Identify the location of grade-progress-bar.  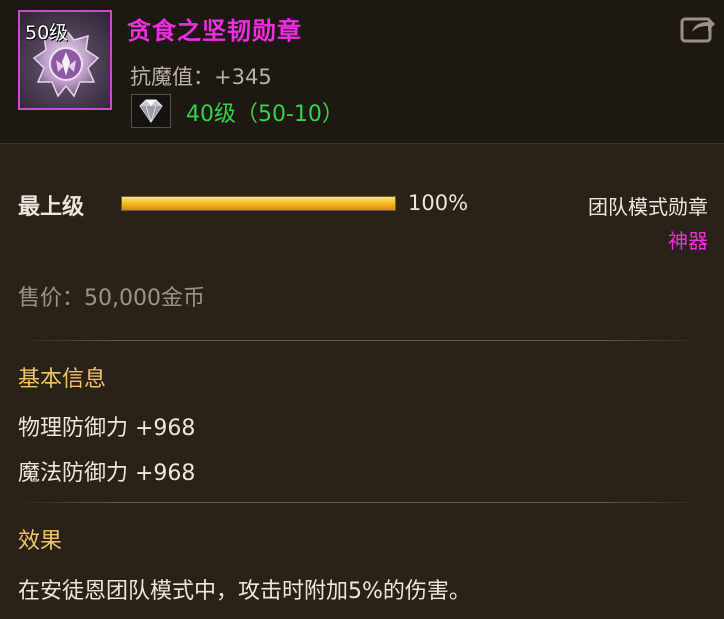
(258, 203).